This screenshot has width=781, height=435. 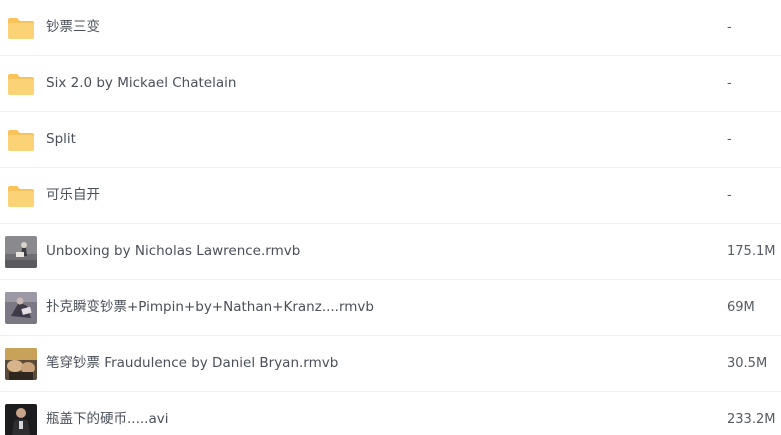 I want to click on file-size: 30.5M, so click(x=747, y=363).